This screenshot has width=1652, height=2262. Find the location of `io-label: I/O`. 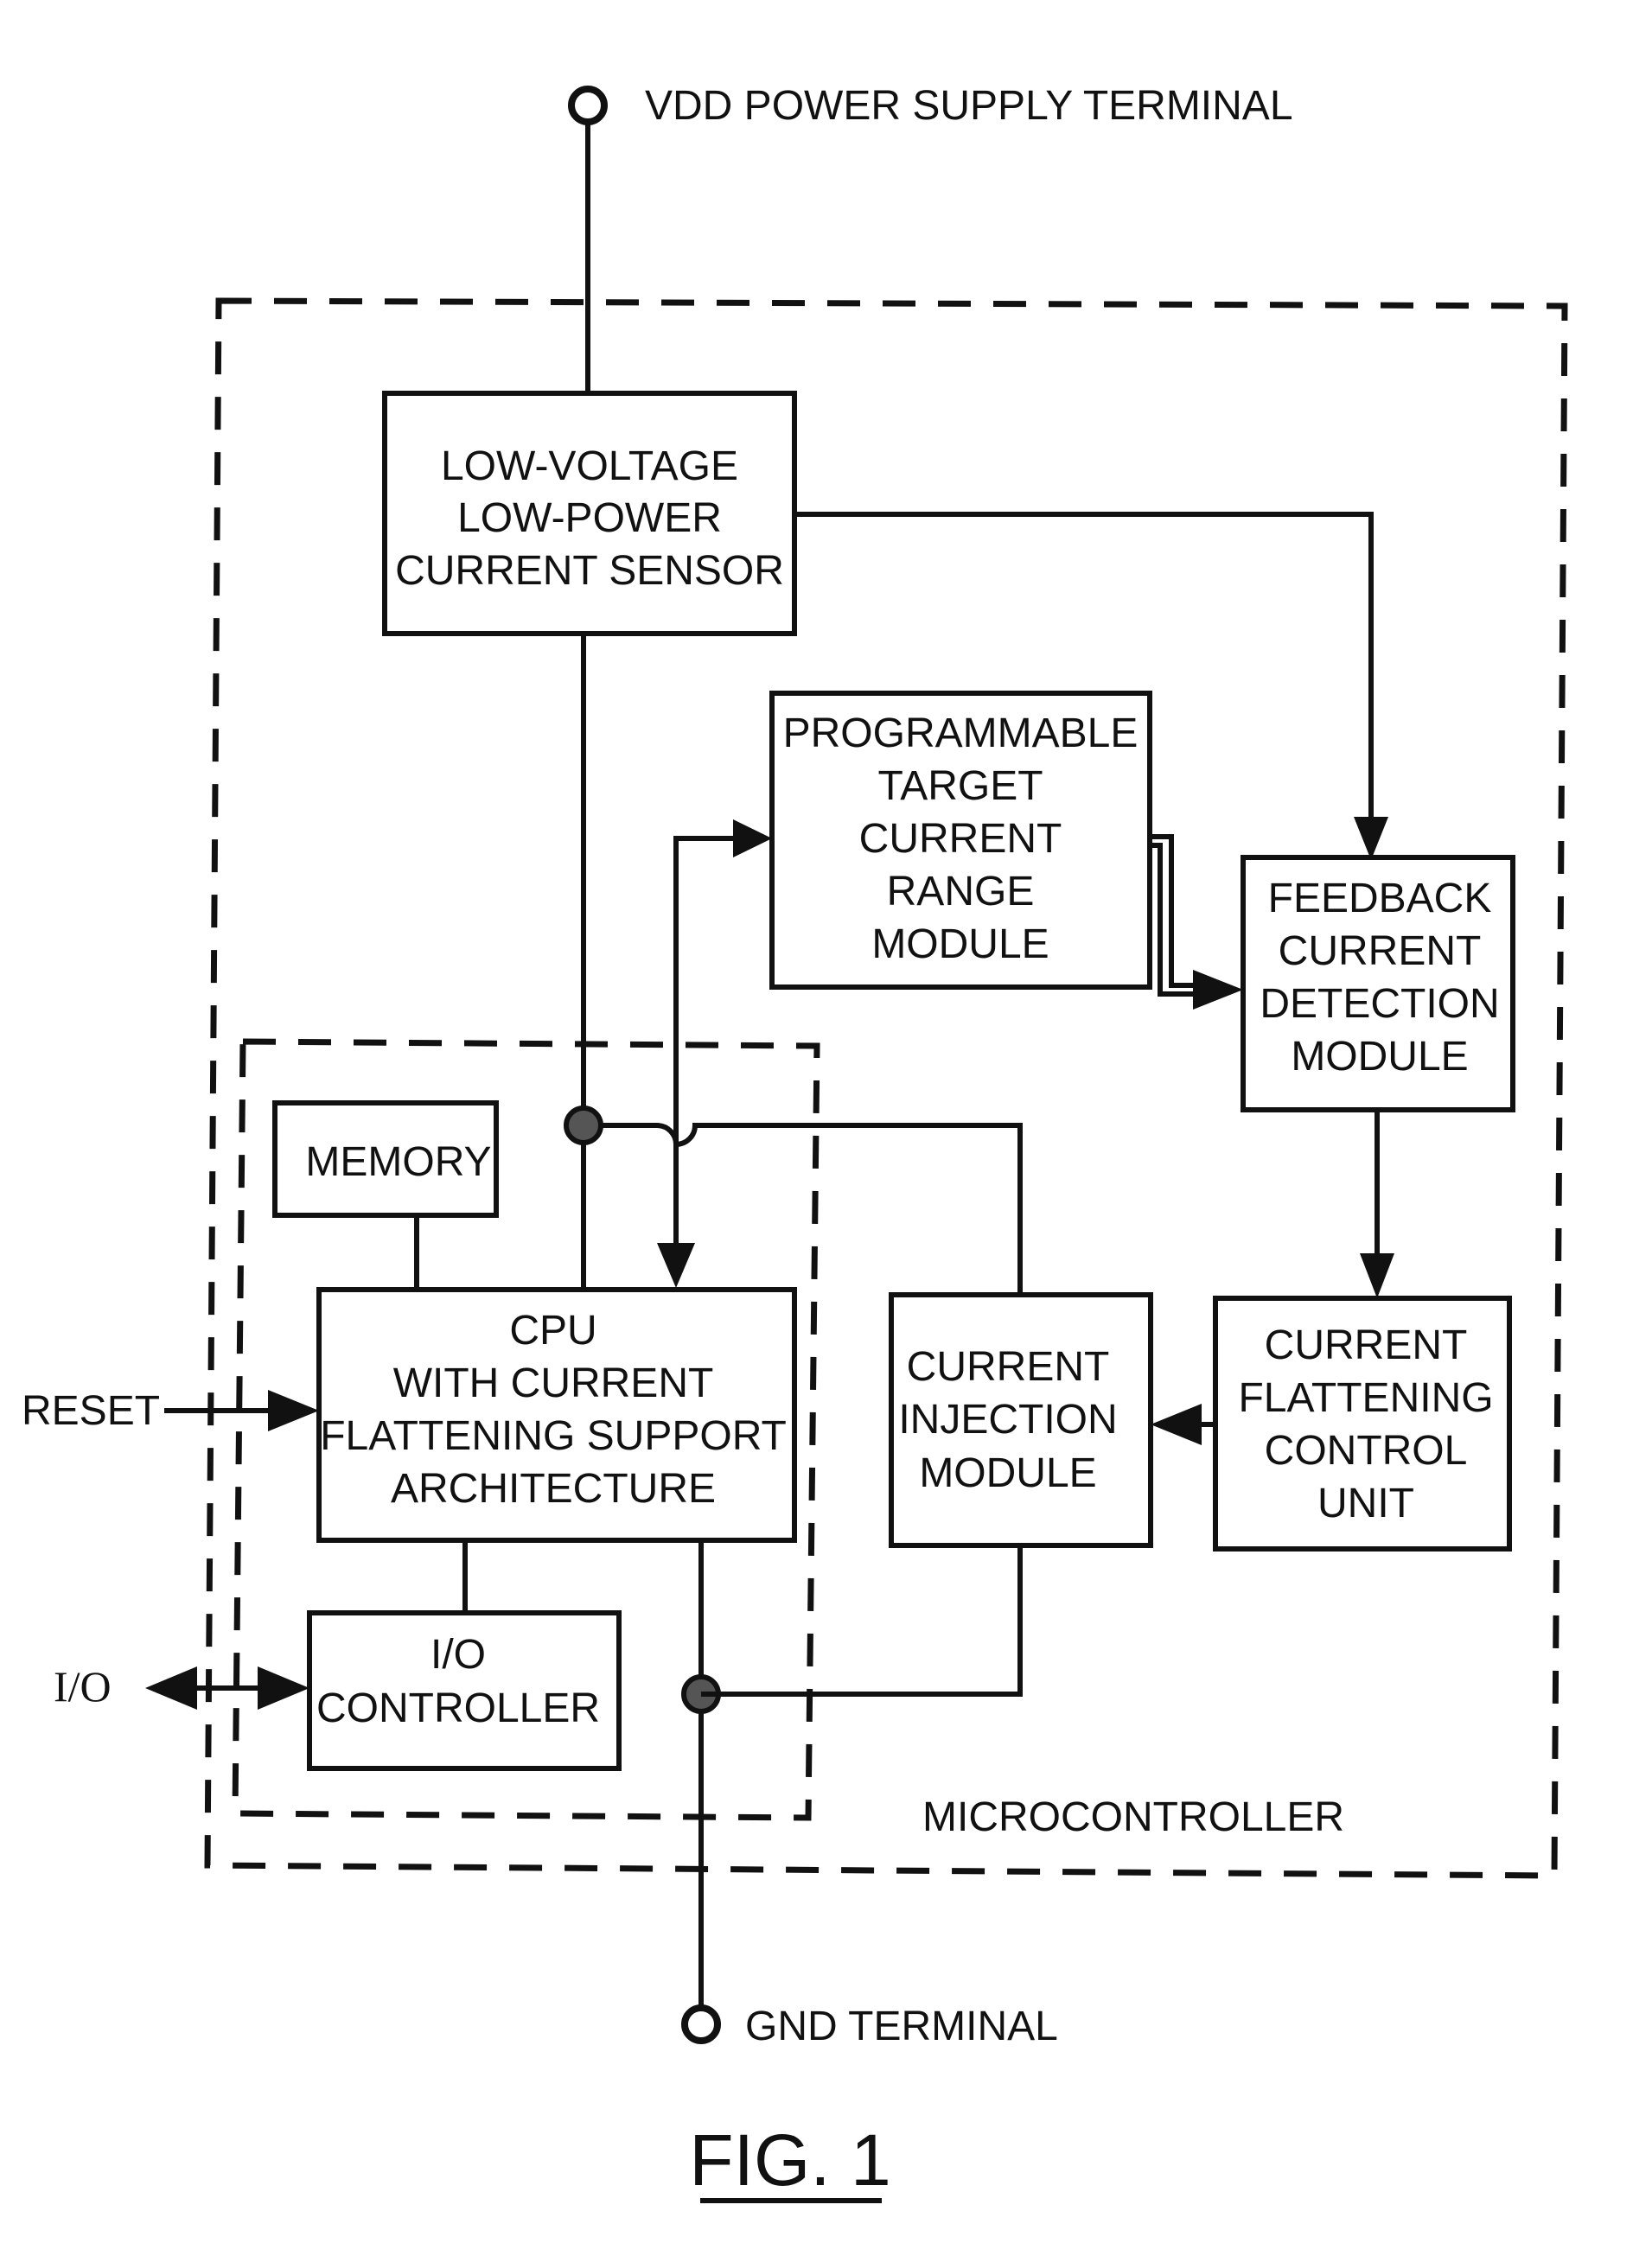

io-label: I/O is located at coordinates (83, 1686).